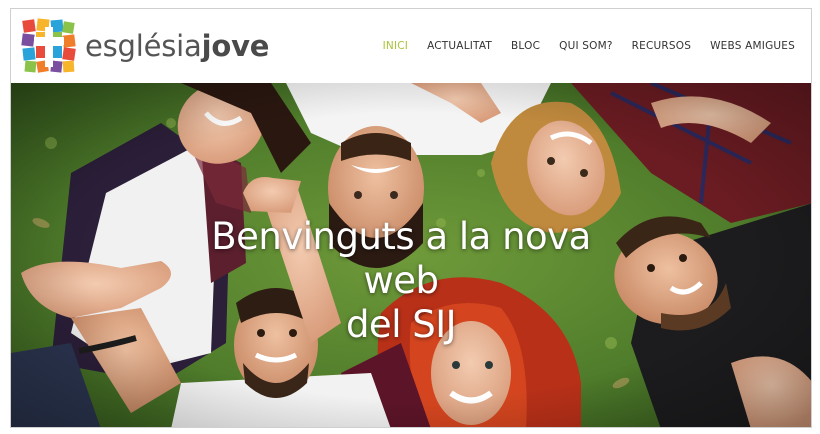 The image size is (820, 434). I want to click on site-logo: esglésiajove, so click(145, 46).